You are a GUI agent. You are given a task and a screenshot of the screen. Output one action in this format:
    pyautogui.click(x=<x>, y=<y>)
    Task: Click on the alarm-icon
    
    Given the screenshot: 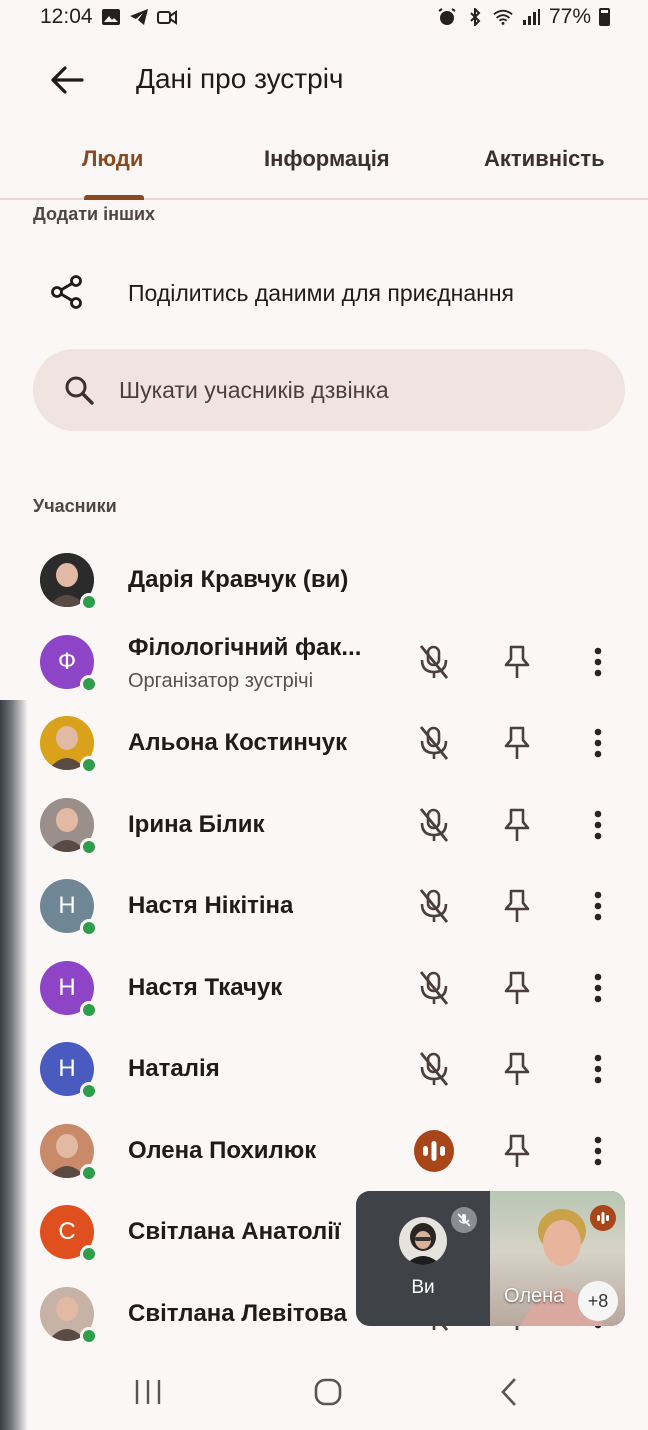 What is the action you would take?
    pyautogui.click(x=447, y=16)
    